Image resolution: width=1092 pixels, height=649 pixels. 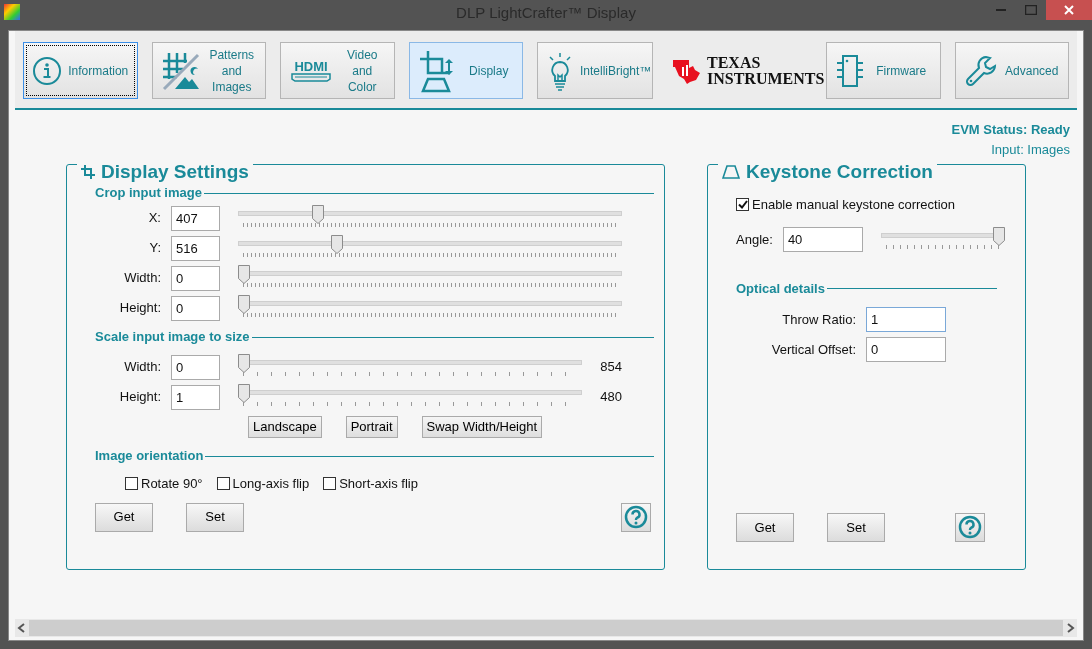 I want to click on company-logo-icon, so click(x=686, y=70).